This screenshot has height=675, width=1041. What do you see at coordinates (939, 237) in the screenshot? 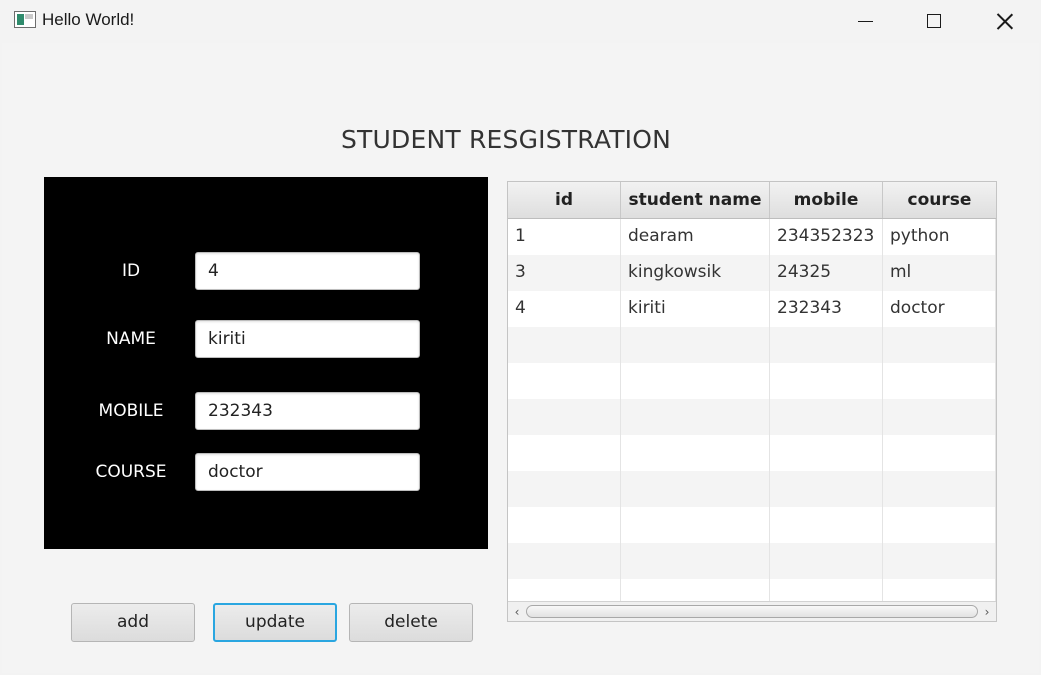
I see `cell-course: python` at bounding box center [939, 237].